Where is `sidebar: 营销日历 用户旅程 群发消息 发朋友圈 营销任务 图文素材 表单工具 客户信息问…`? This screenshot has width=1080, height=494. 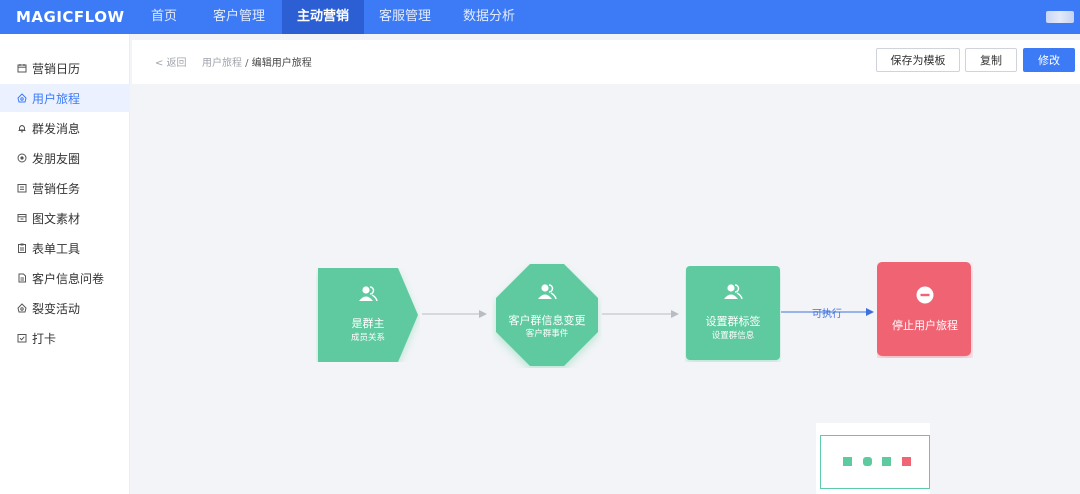 sidebar: 营销日历 用户旅程 群发消息 发朋友圈 营销任务 图文素材 表单工具 客户信息问… is located at coordinates (65, 264).